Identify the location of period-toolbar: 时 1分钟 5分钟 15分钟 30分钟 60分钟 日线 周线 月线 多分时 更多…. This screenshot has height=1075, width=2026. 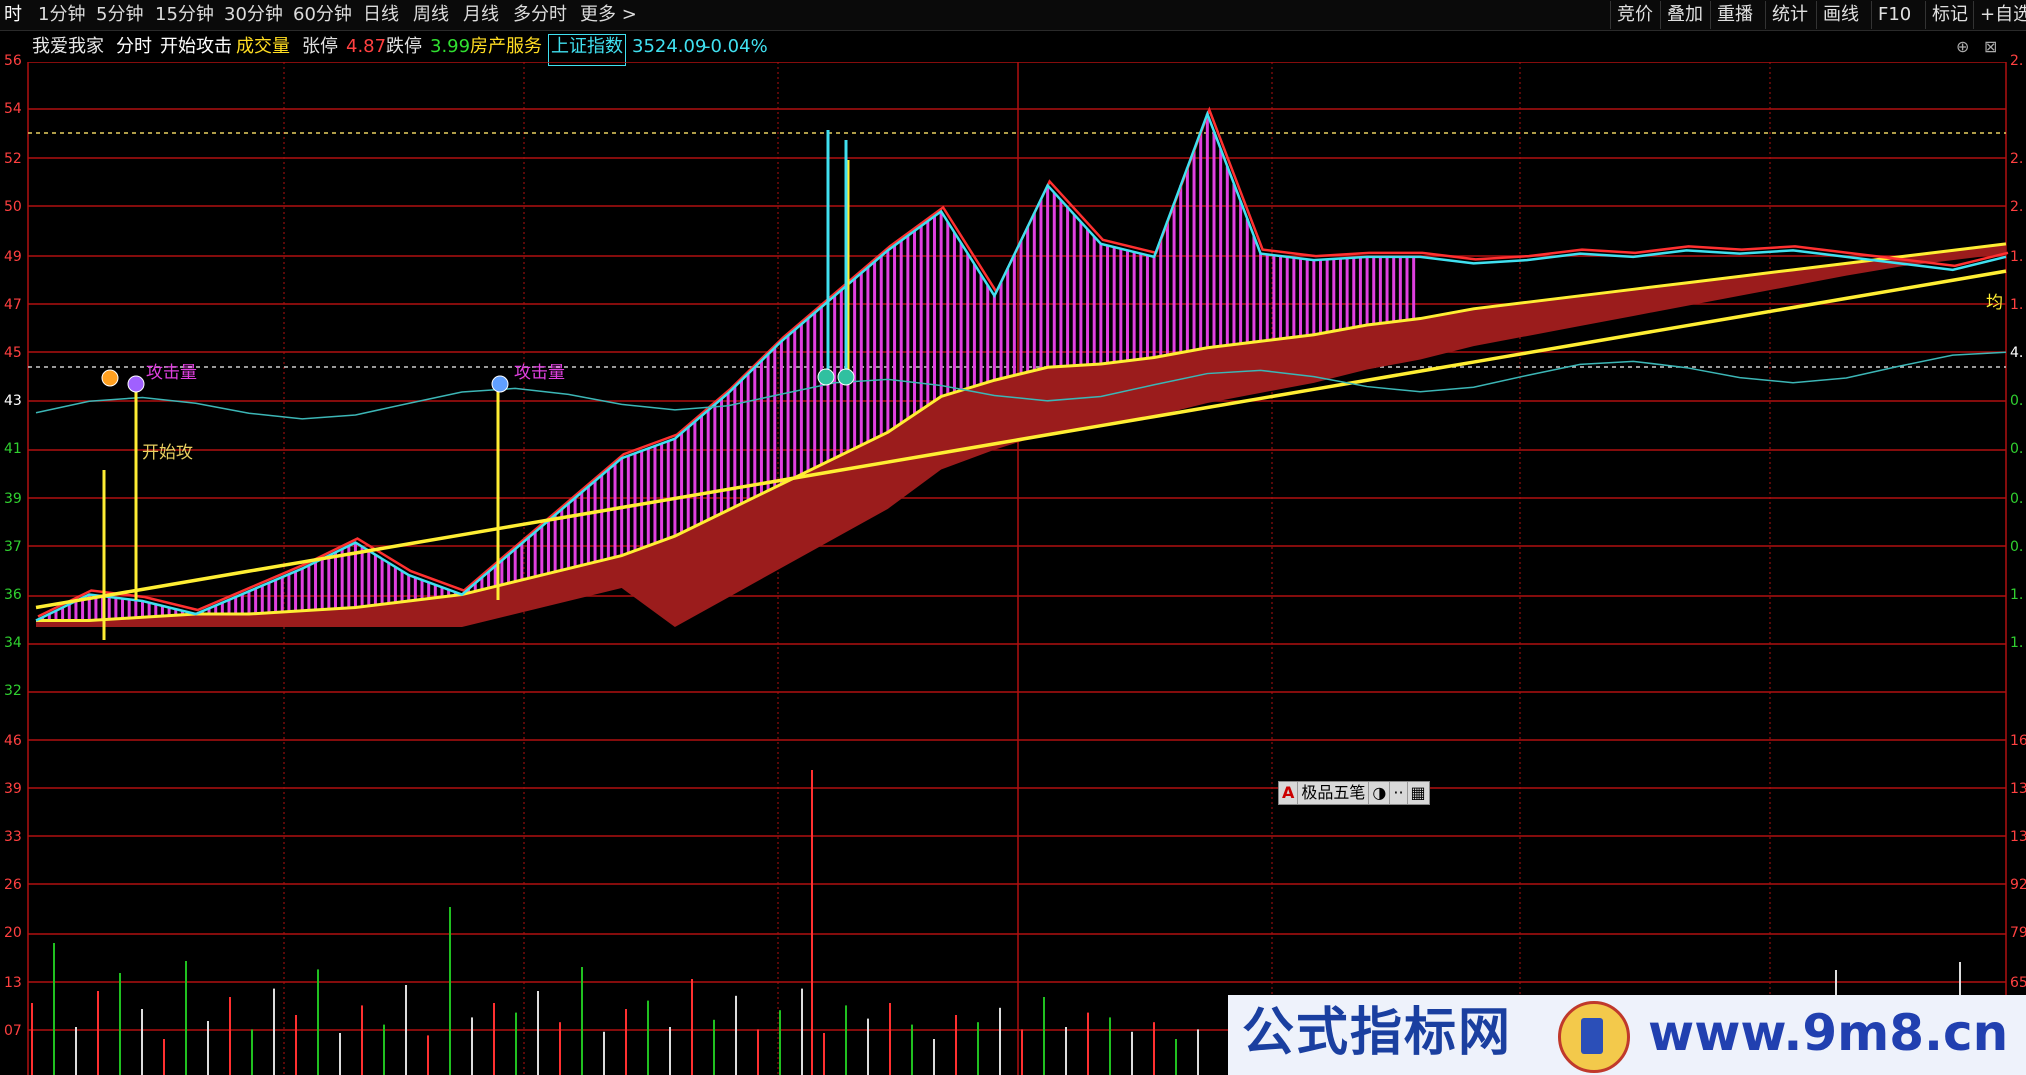
(1013, 15).